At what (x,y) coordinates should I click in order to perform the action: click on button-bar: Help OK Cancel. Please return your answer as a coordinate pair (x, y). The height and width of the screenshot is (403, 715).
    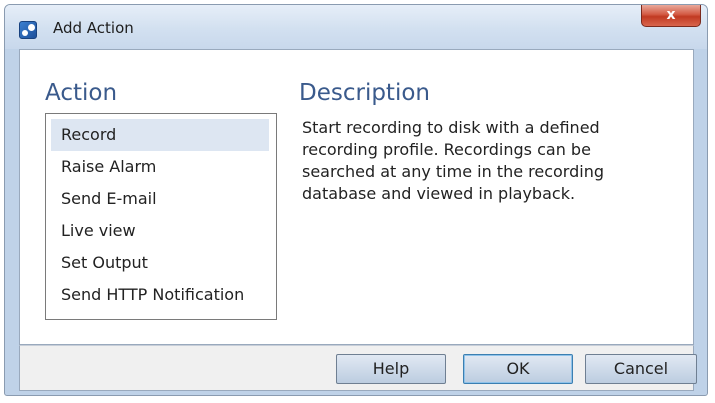
    Looking at the image, I should click on (358, 368).